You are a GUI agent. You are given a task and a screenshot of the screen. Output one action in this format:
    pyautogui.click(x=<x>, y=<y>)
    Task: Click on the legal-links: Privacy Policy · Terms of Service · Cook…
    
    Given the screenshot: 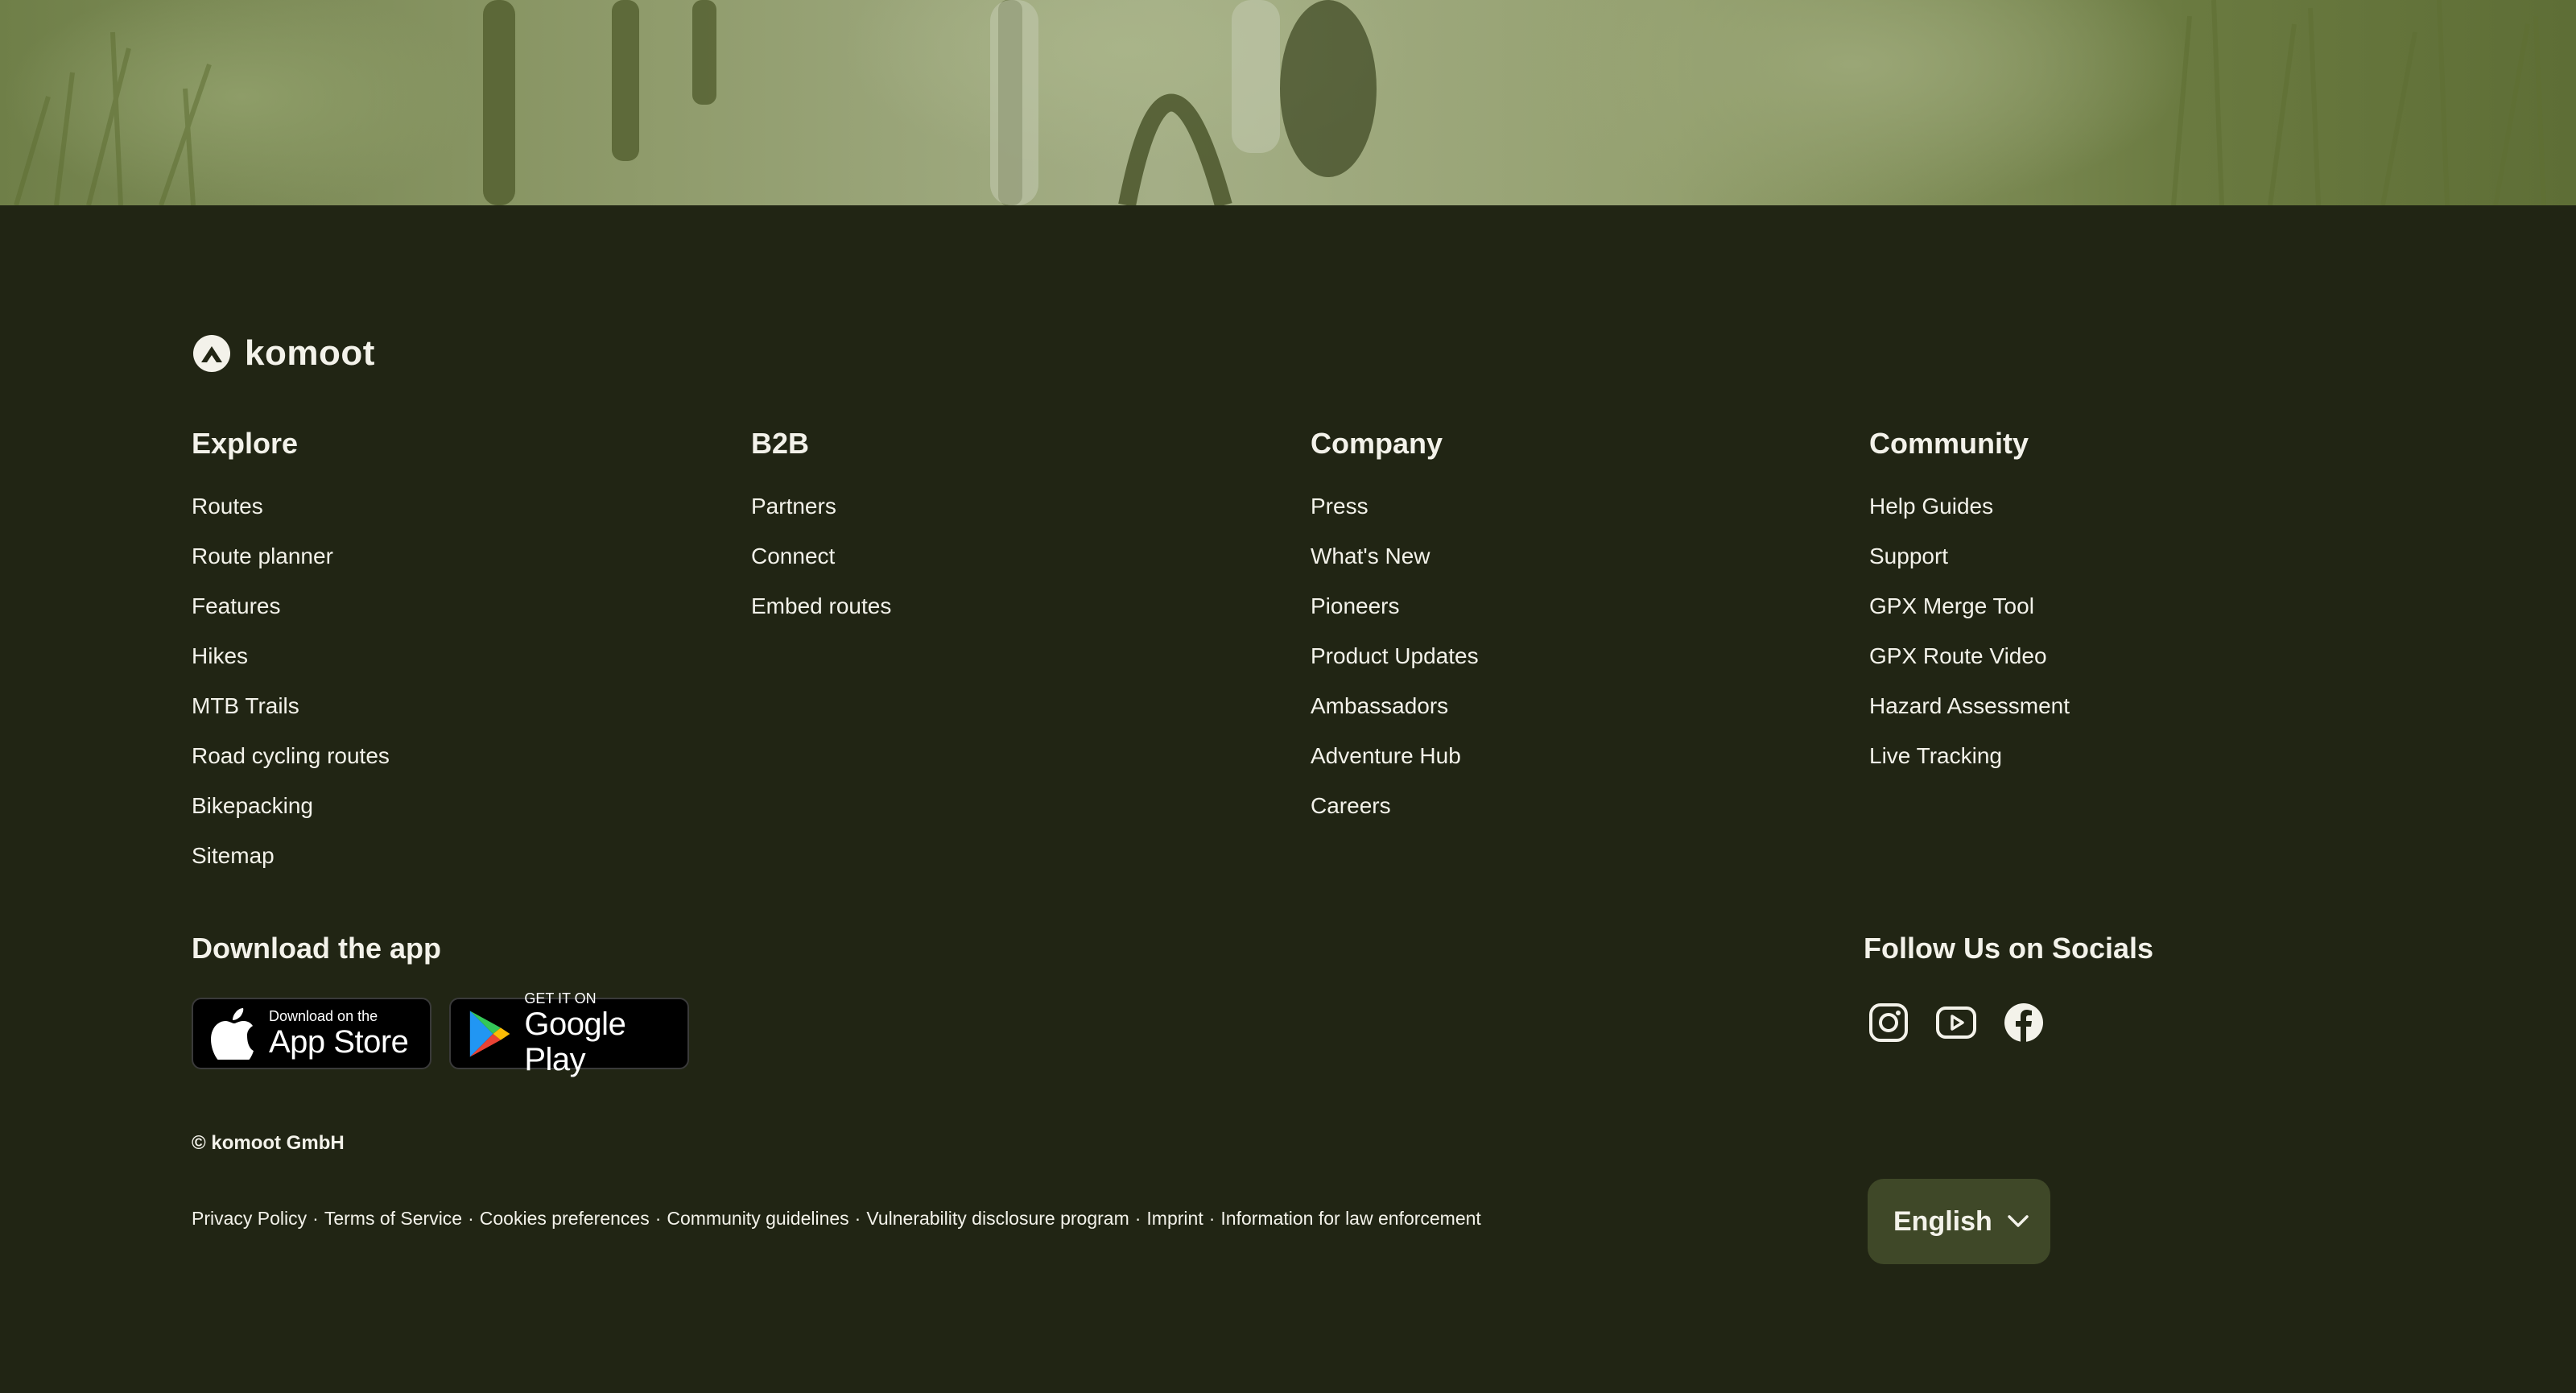 What is the action you would take?
    pyautogui.click(x=836, y=1219)
    